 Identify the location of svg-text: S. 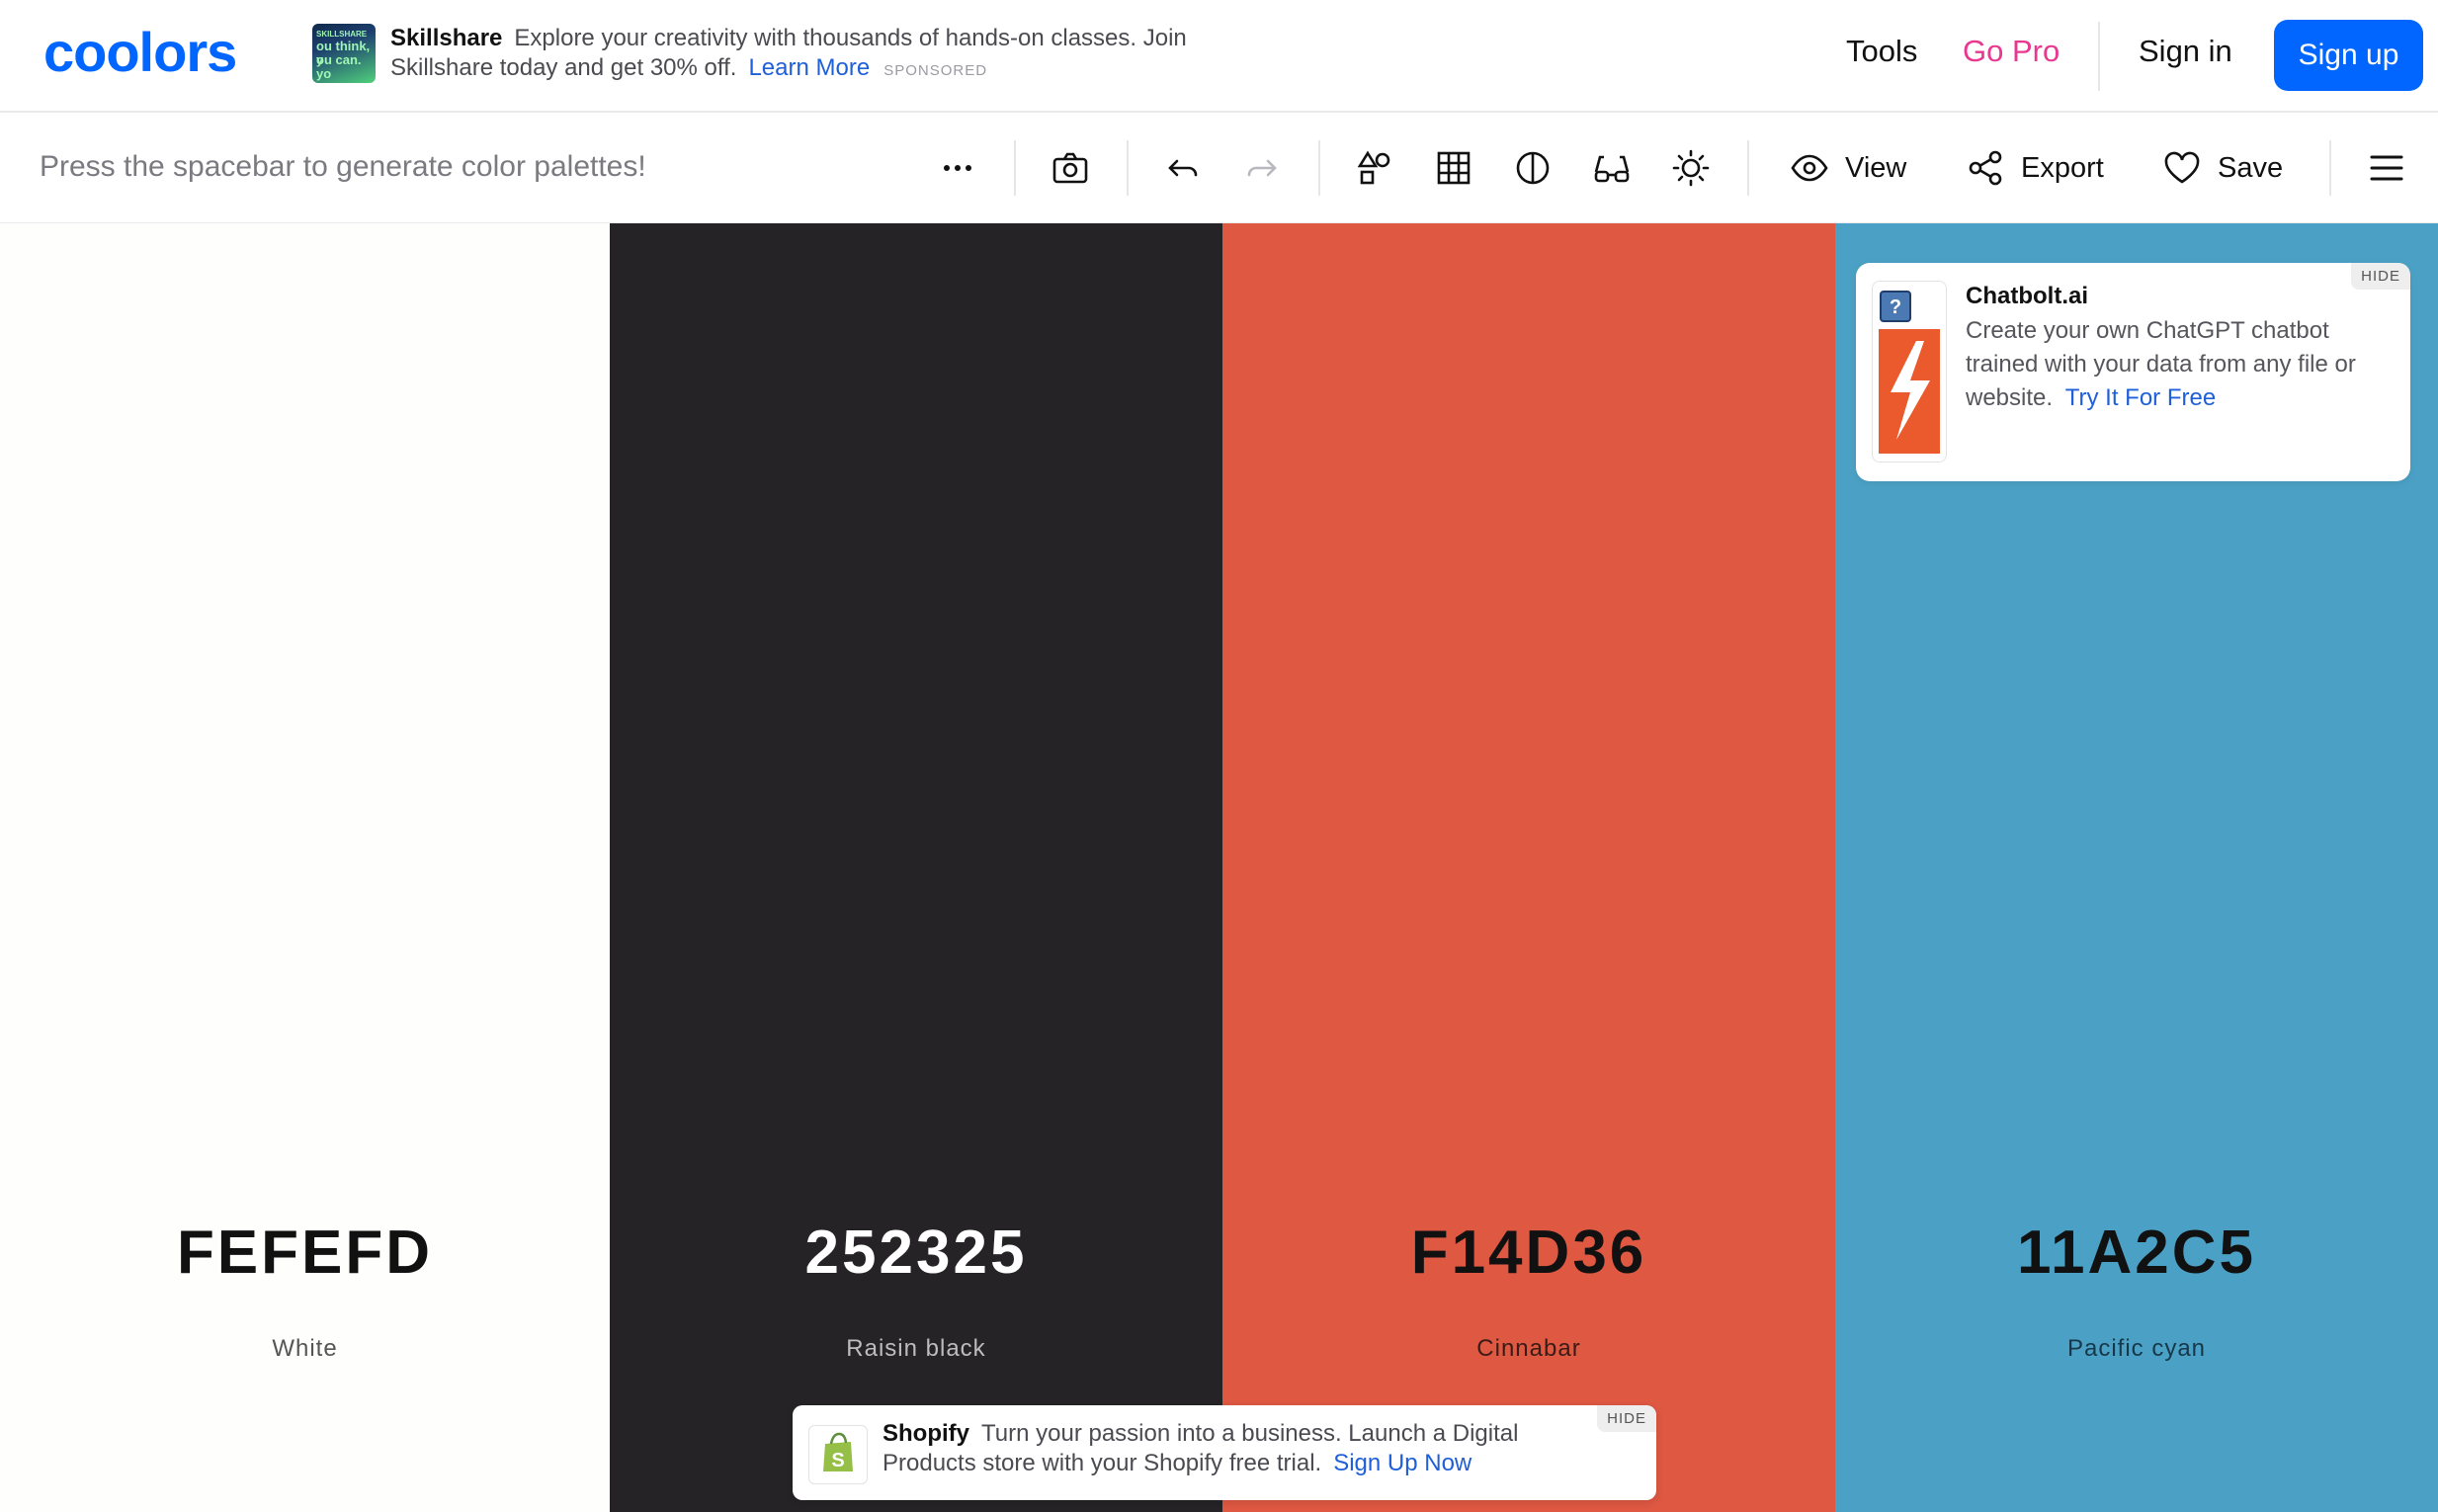
(838, 1460).